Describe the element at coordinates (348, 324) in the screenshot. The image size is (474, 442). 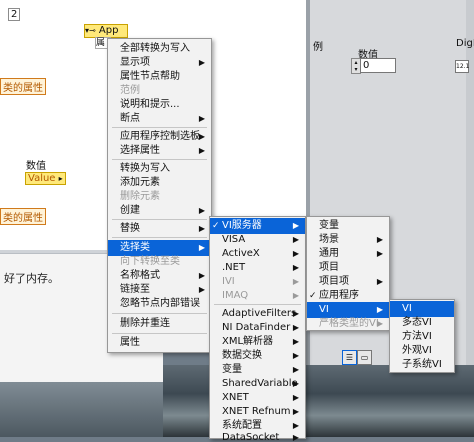
I see `menu-item-strict-vi: 严格类型的VI ▶` at that location.